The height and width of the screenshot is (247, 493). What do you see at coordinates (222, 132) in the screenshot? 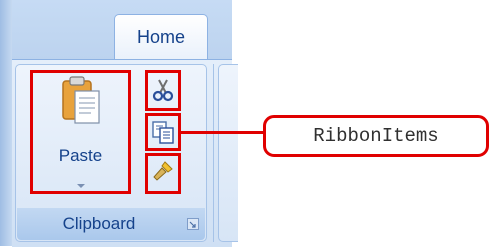
I see `callout-leader-line` at bounding box center [222, 132].